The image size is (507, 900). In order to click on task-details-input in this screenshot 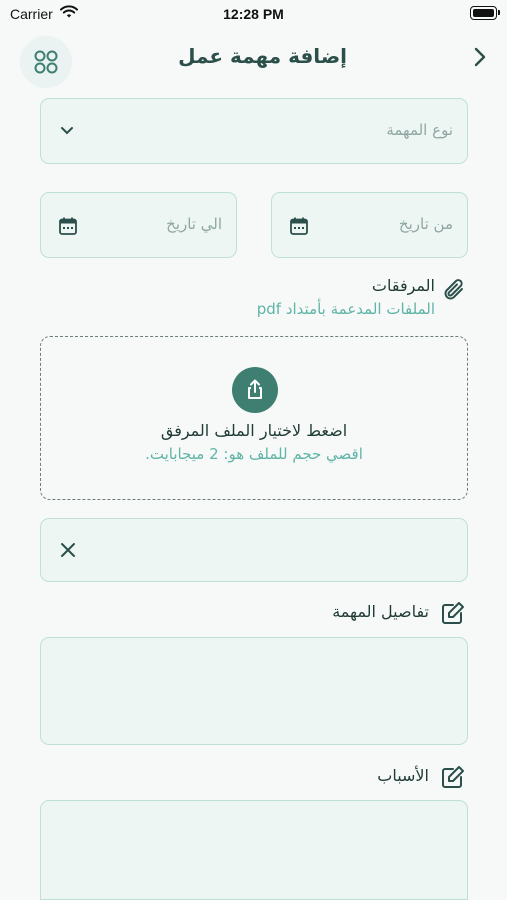, I will do `click(254, 691)`.